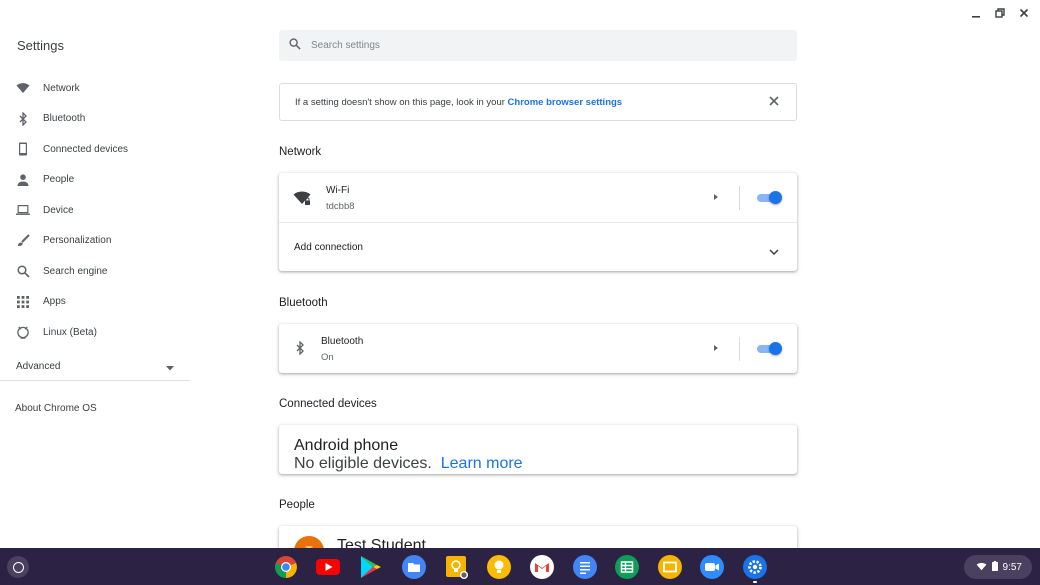  Describe the element at coordinates (328, 404) in the screenshot. I see `section-title-connected-devices: Connected devices` at that location.